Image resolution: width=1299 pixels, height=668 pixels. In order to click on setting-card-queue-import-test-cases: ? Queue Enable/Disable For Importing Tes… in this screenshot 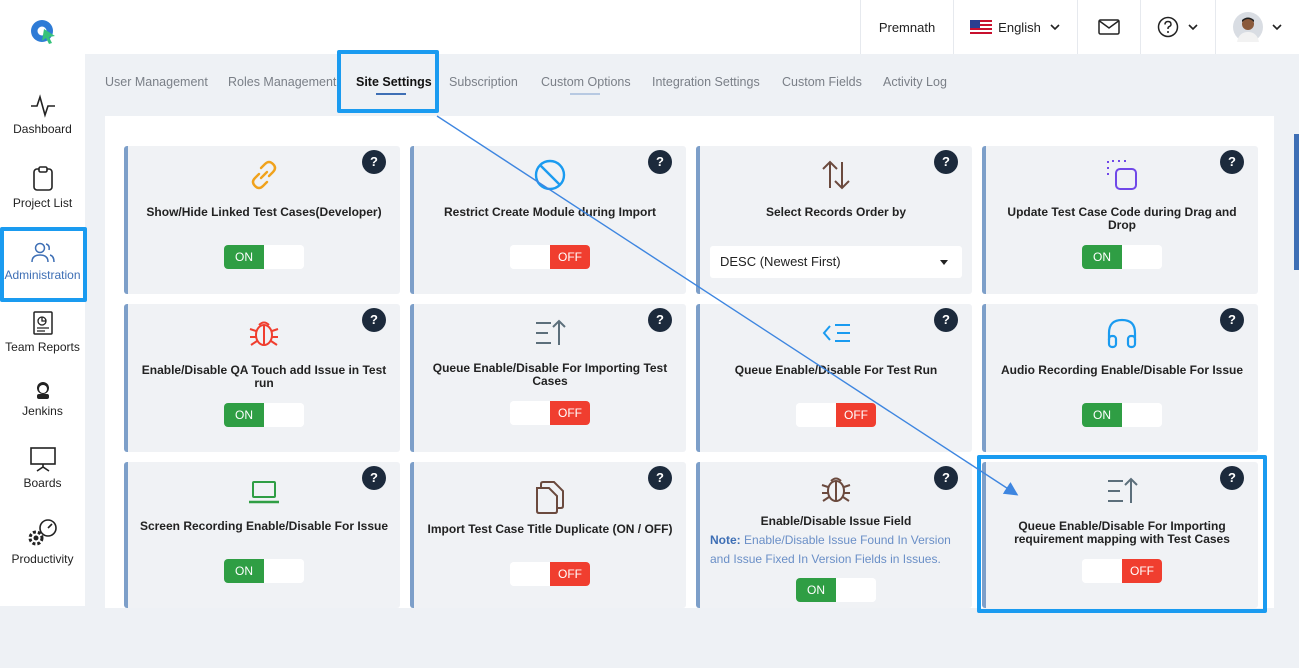, I will do `click(548, 378)`.